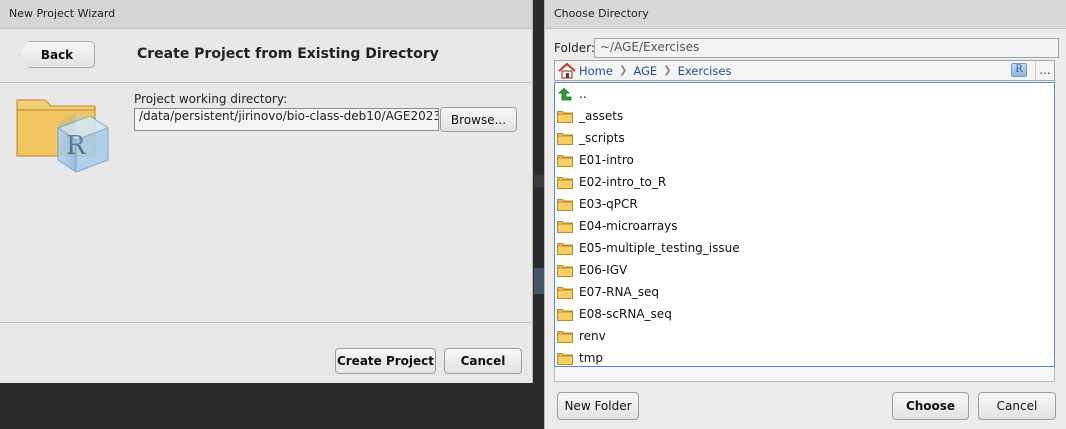  I want to click on up-arrow-icon, so click(564, 93).